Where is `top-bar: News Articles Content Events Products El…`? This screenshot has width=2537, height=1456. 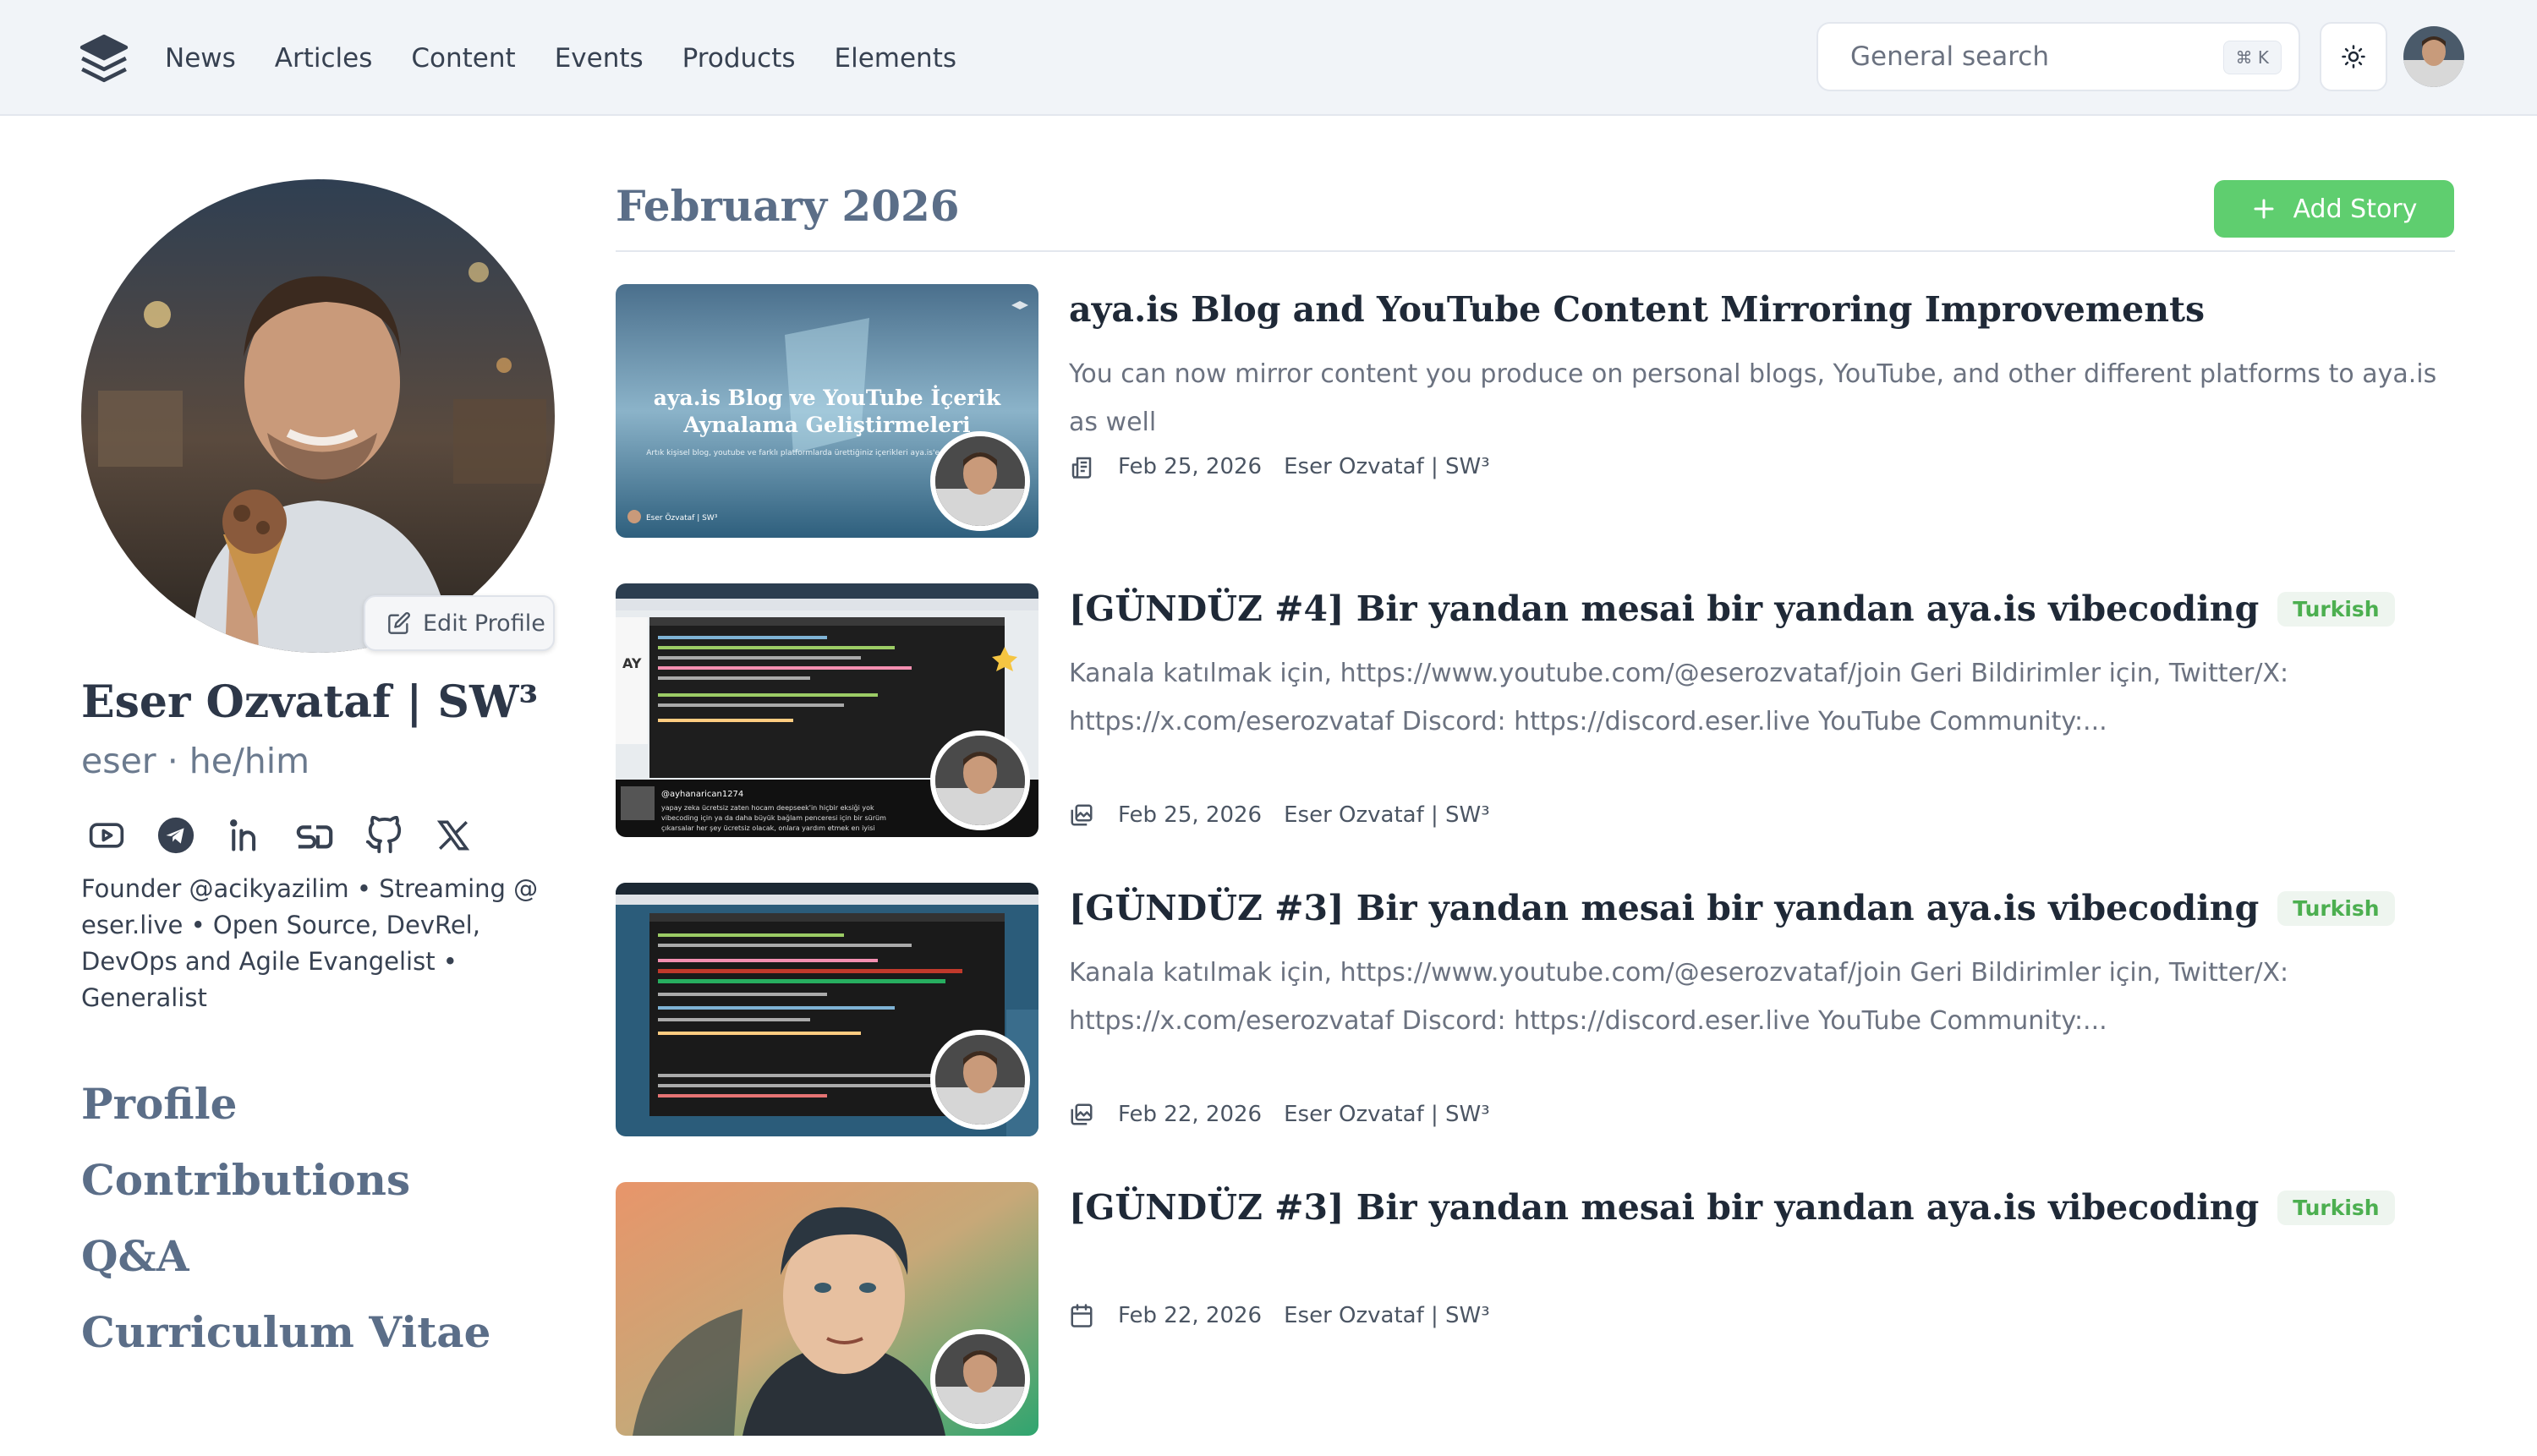
top-bar: News Articles Content Events Products El… is located at coordinates (1268, 58).